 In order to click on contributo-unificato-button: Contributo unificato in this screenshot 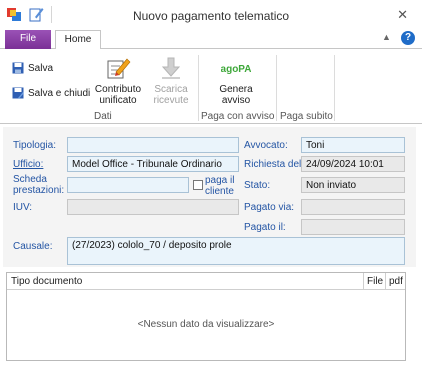, I will do `click(118, 80)`.